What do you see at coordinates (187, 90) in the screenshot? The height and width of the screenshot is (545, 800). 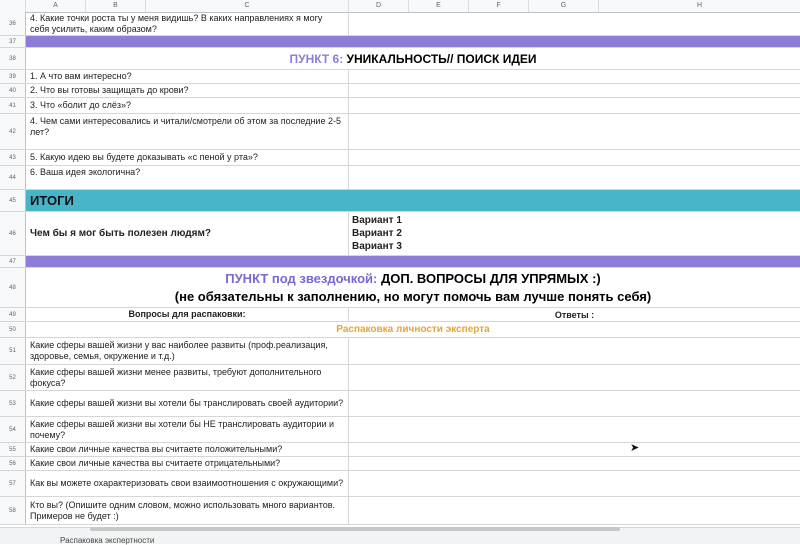 I see `question-cell: 2. Что вы готовы защищать до крови?` at bounding box center [187, 90].